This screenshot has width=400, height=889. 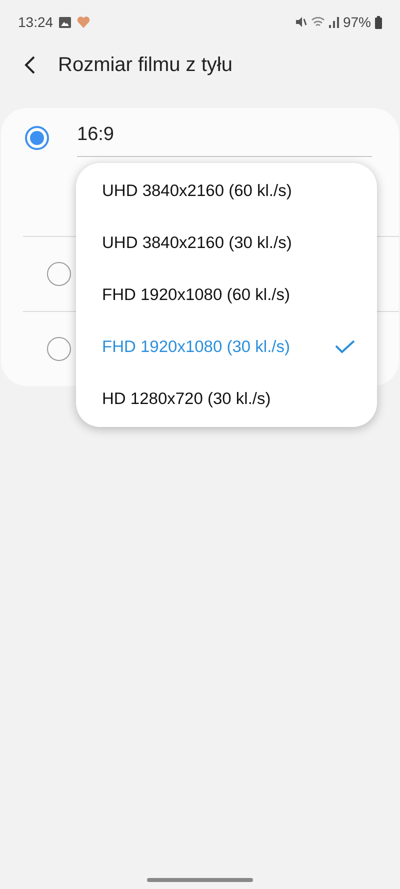 What do you see at coordinates (226, 399) in the screenshot?
I see `menu-item: HD 1280x720 (30 kl./s)` at bounding box center [226, 399].